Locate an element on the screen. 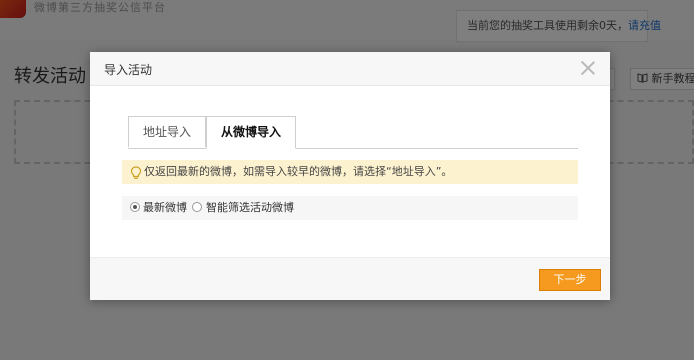 This screenshot has width=694, height=360. dialog-footer: 下一步 is located at coordinates (350, 278).